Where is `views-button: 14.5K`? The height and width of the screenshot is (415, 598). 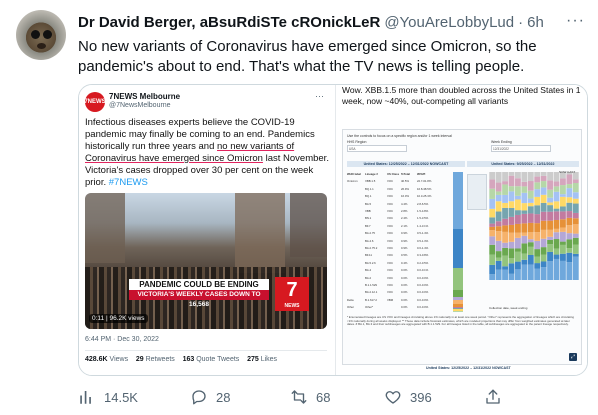
views-button: 14.5K is located at coordinates (108, 397).